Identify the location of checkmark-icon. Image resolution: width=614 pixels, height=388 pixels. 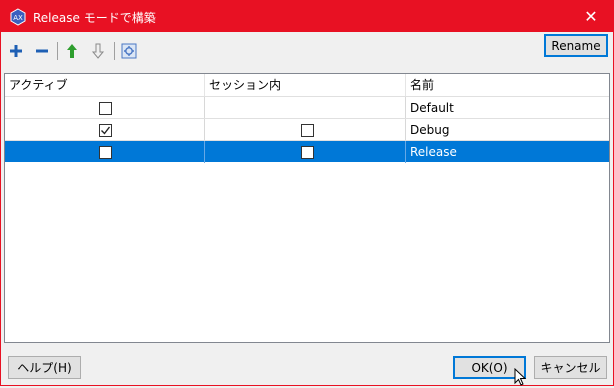
(106, 130).